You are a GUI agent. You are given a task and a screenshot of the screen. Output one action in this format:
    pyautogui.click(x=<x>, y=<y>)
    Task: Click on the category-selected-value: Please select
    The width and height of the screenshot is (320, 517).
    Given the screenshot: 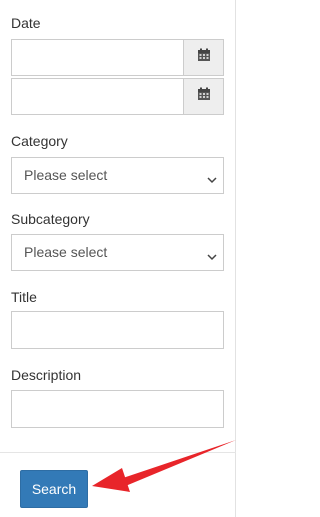 What is the action you would take?
    pyautogui.click(x=66, y=175)
    